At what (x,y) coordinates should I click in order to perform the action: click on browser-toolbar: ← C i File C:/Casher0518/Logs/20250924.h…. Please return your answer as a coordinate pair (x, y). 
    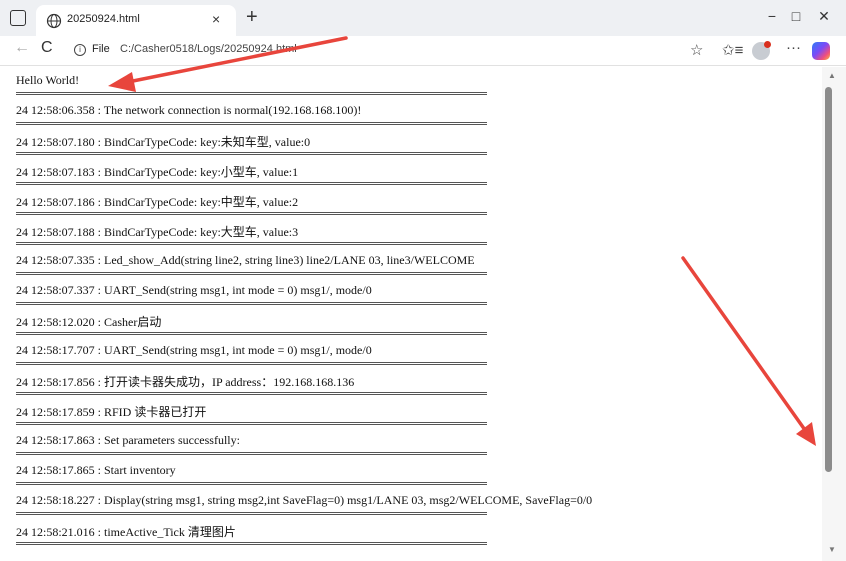
    Looking at the image, I should click on (423, 51).